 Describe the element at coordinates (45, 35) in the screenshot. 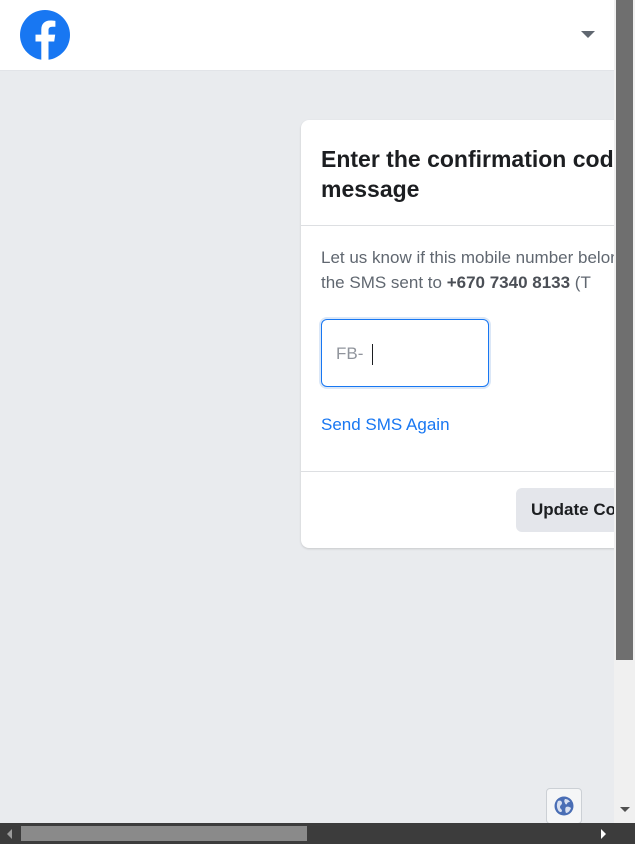

I see `facebook-logo-icon` at that location.